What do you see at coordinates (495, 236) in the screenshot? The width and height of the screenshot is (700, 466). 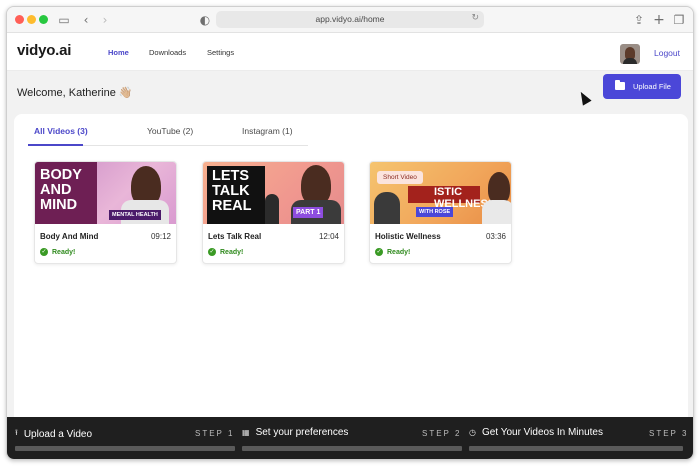 I see `video-duration: 03:36` at bounding box center [495, 236].